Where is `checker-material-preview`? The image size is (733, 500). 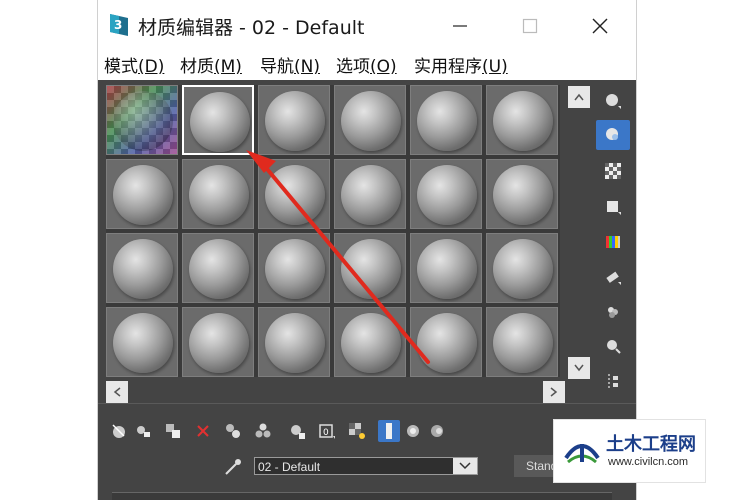 checker-material-preview is located at coordinates (142, 120).